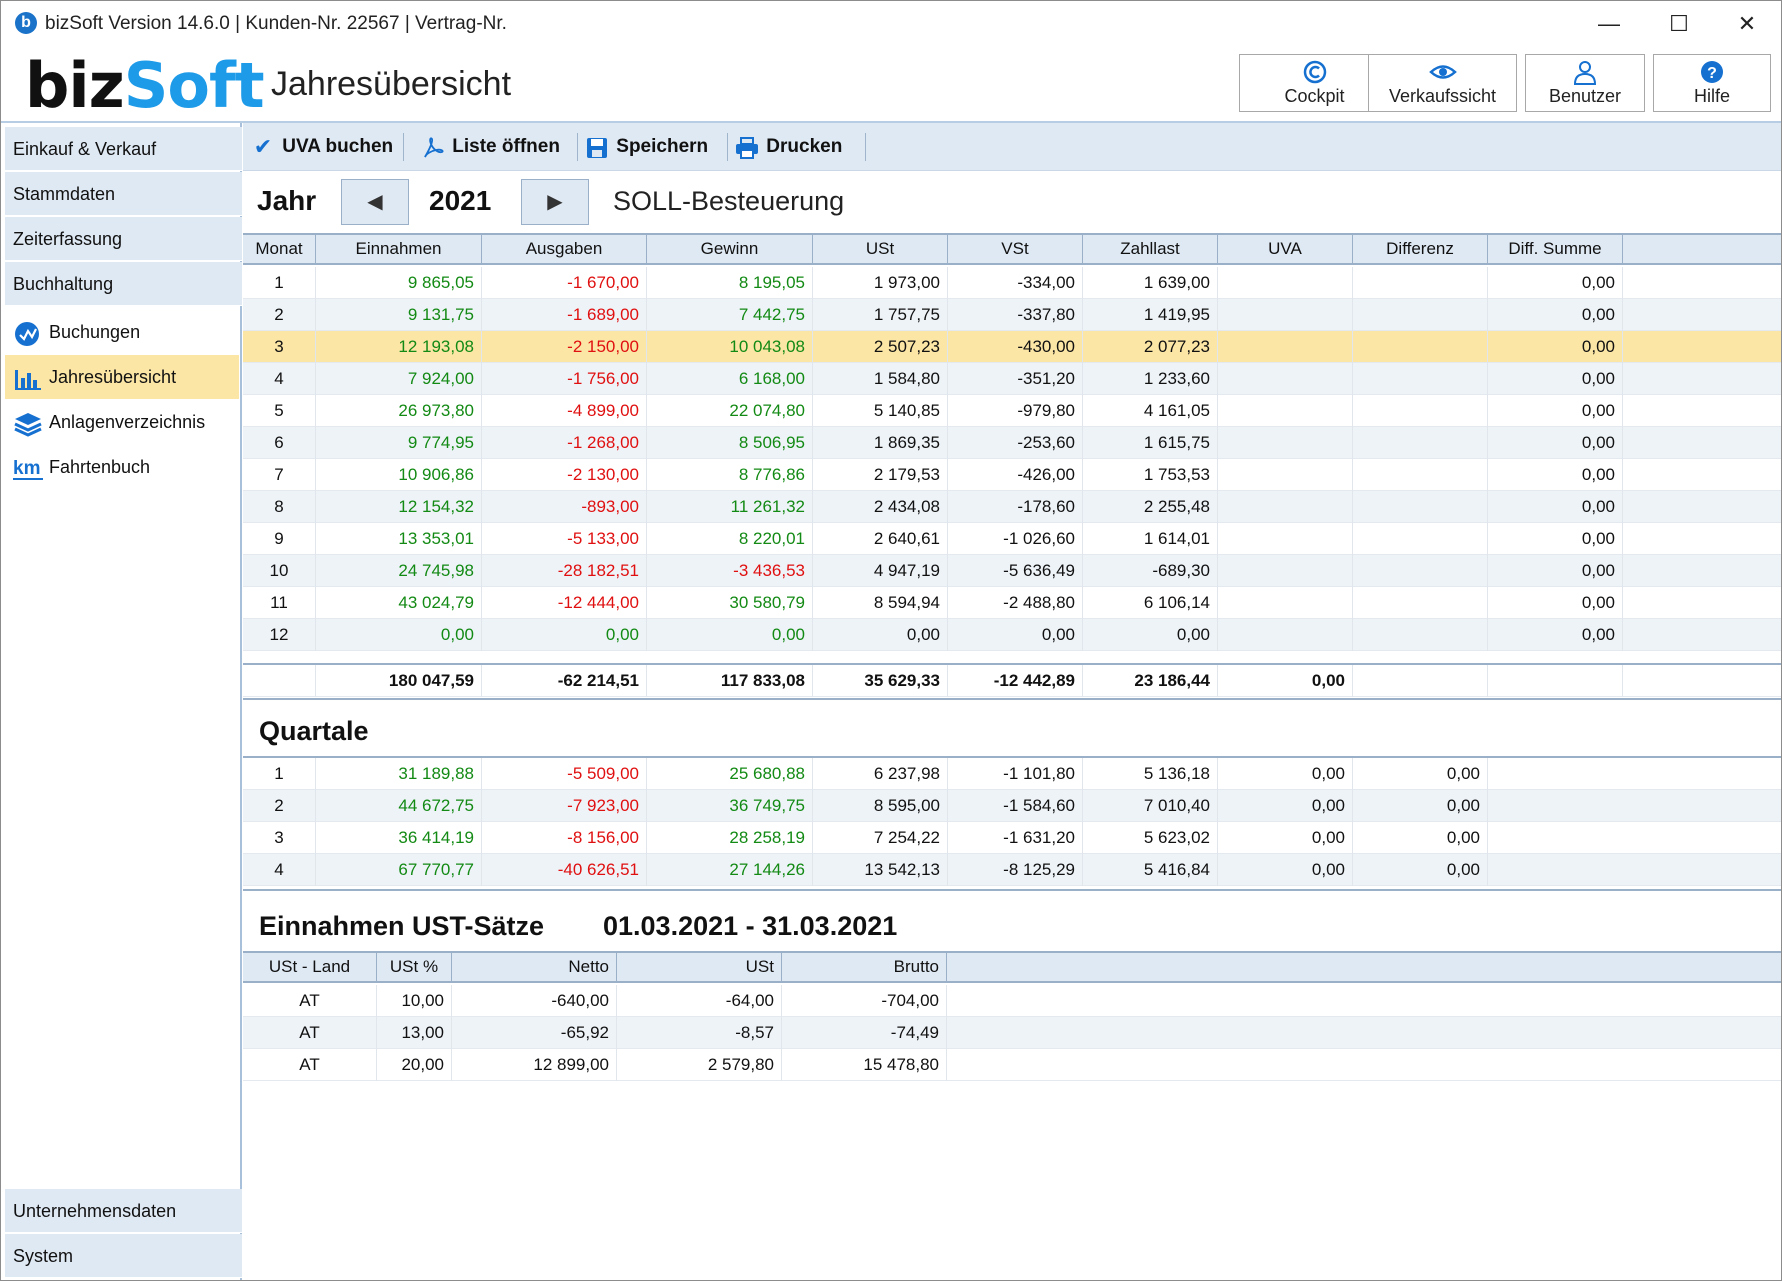 The image size is (1782, 1281). Describe the element at coordinates (122, 422) in the screenshot. I see `sidebar-item-anlagenverzeichnis: Anlagenverzeichnis` at that location.